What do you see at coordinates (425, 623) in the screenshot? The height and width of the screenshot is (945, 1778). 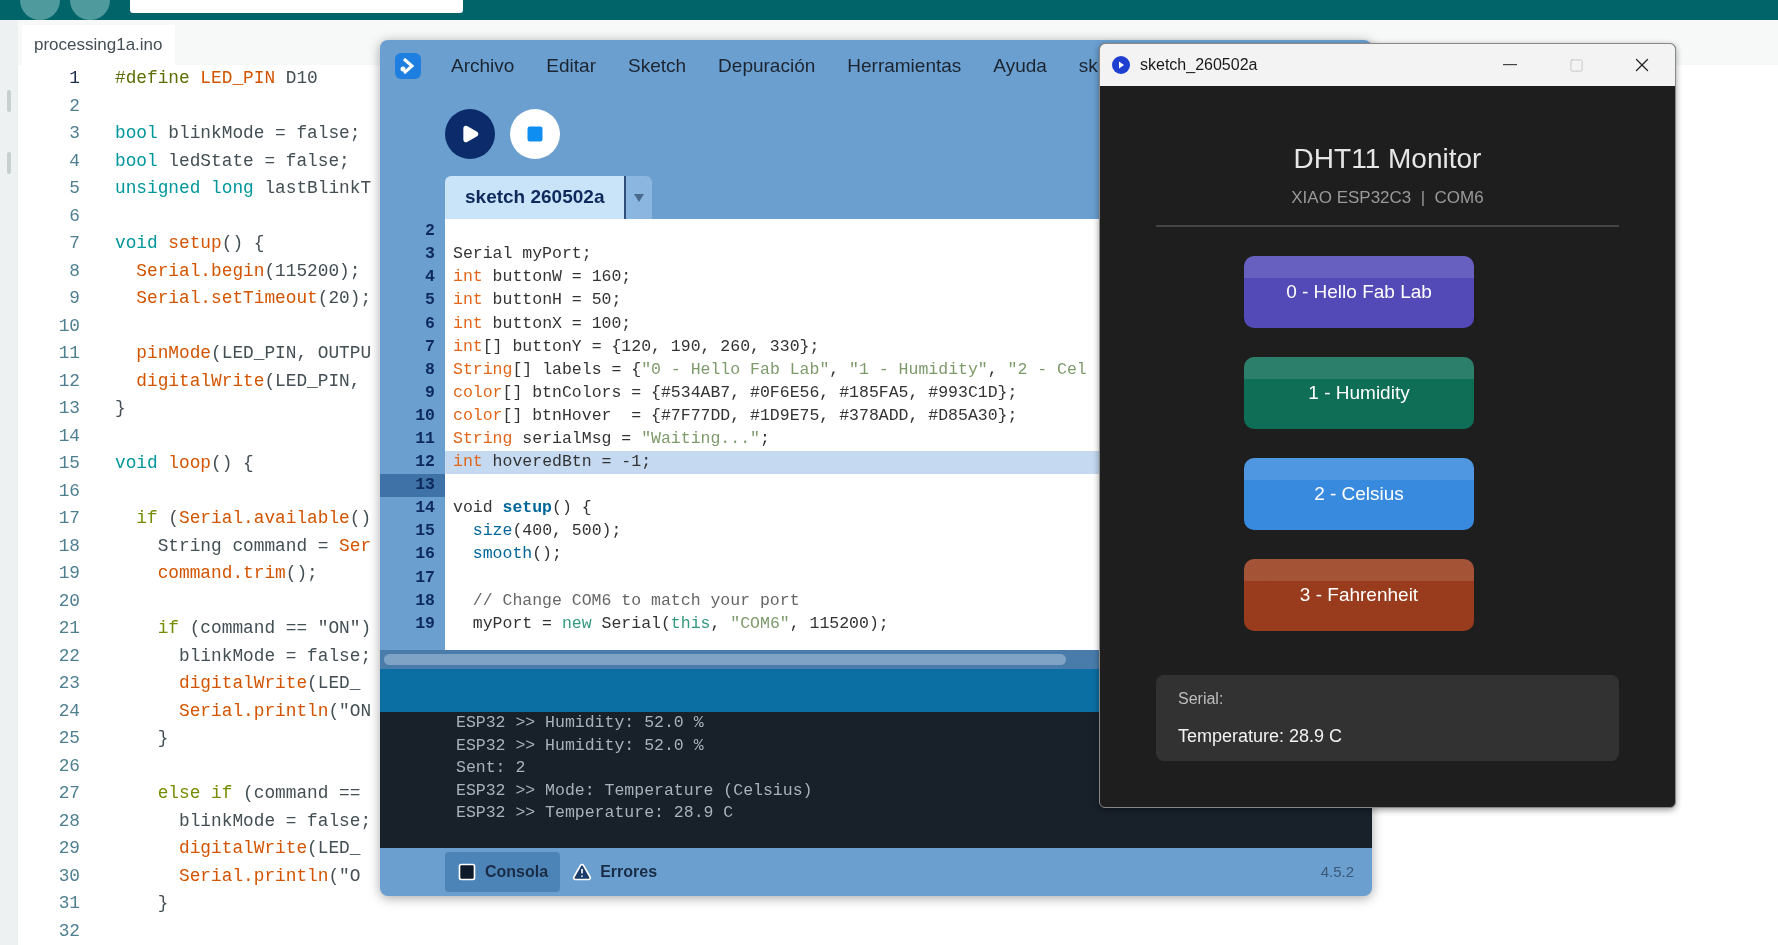 I see `line-number: 19` at bounding box center [425, 623].